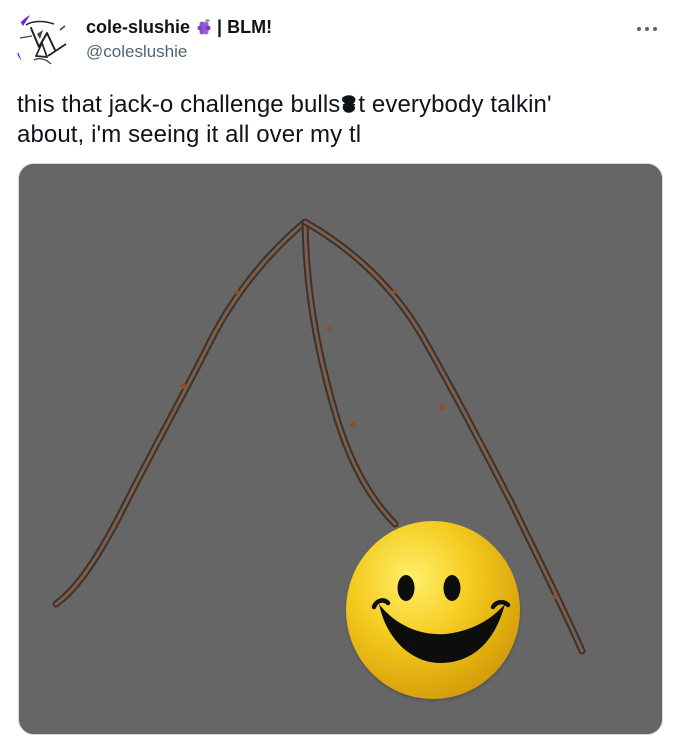  Describe the element at coordinates (433, 610) in the screenshot. I see `smiley-face-ball` at that location.